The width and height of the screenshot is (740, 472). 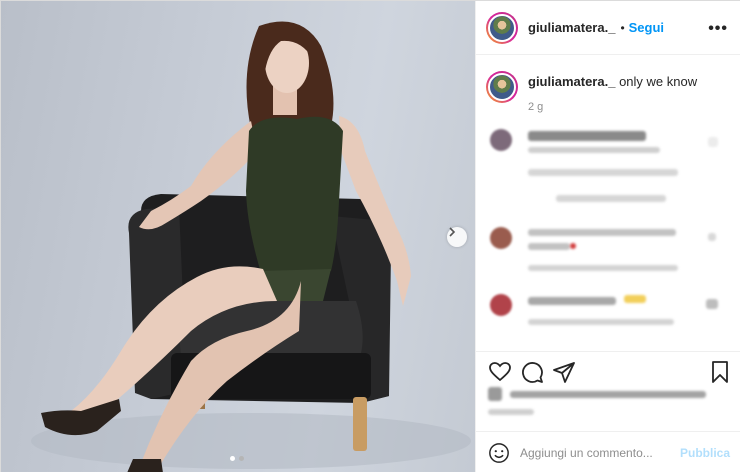 What do you see at coordinates (658, 81) in the screenshot?
I see `caption-body: only we know` at bounding box center [658, 81].